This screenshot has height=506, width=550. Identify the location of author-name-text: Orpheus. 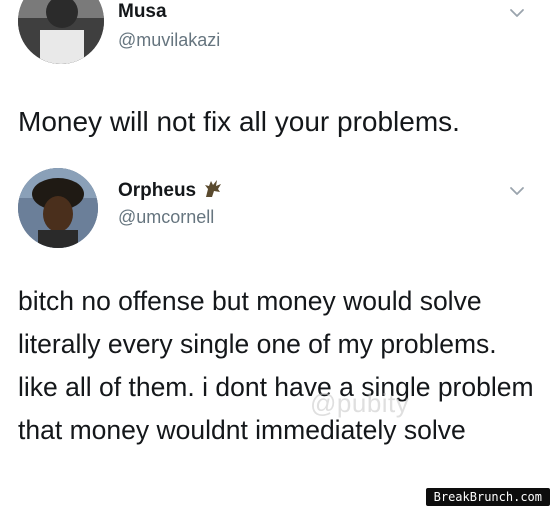
(157, 190).